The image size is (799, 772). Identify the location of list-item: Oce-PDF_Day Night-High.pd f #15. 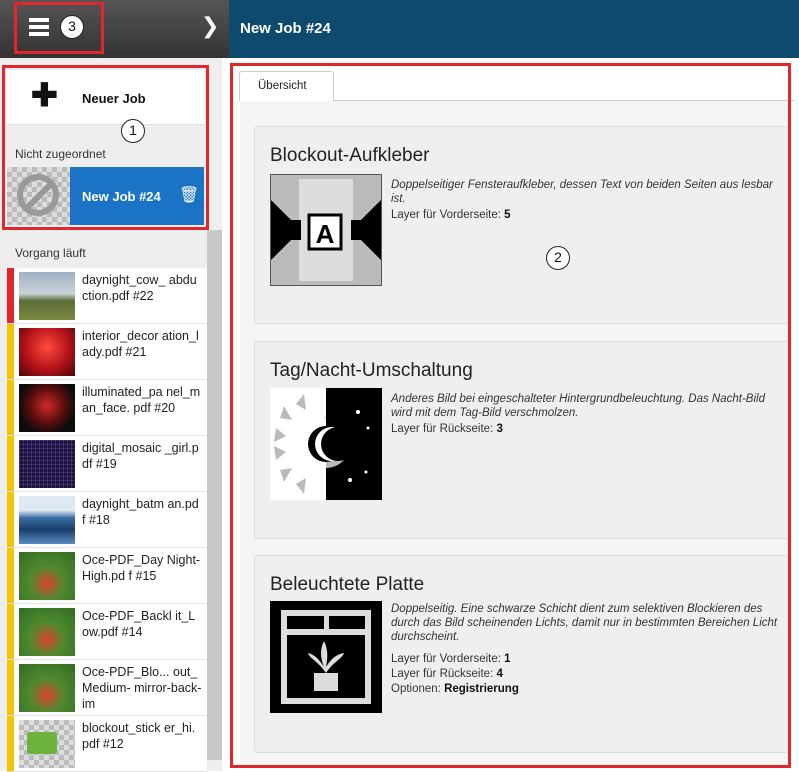
(107, 576).